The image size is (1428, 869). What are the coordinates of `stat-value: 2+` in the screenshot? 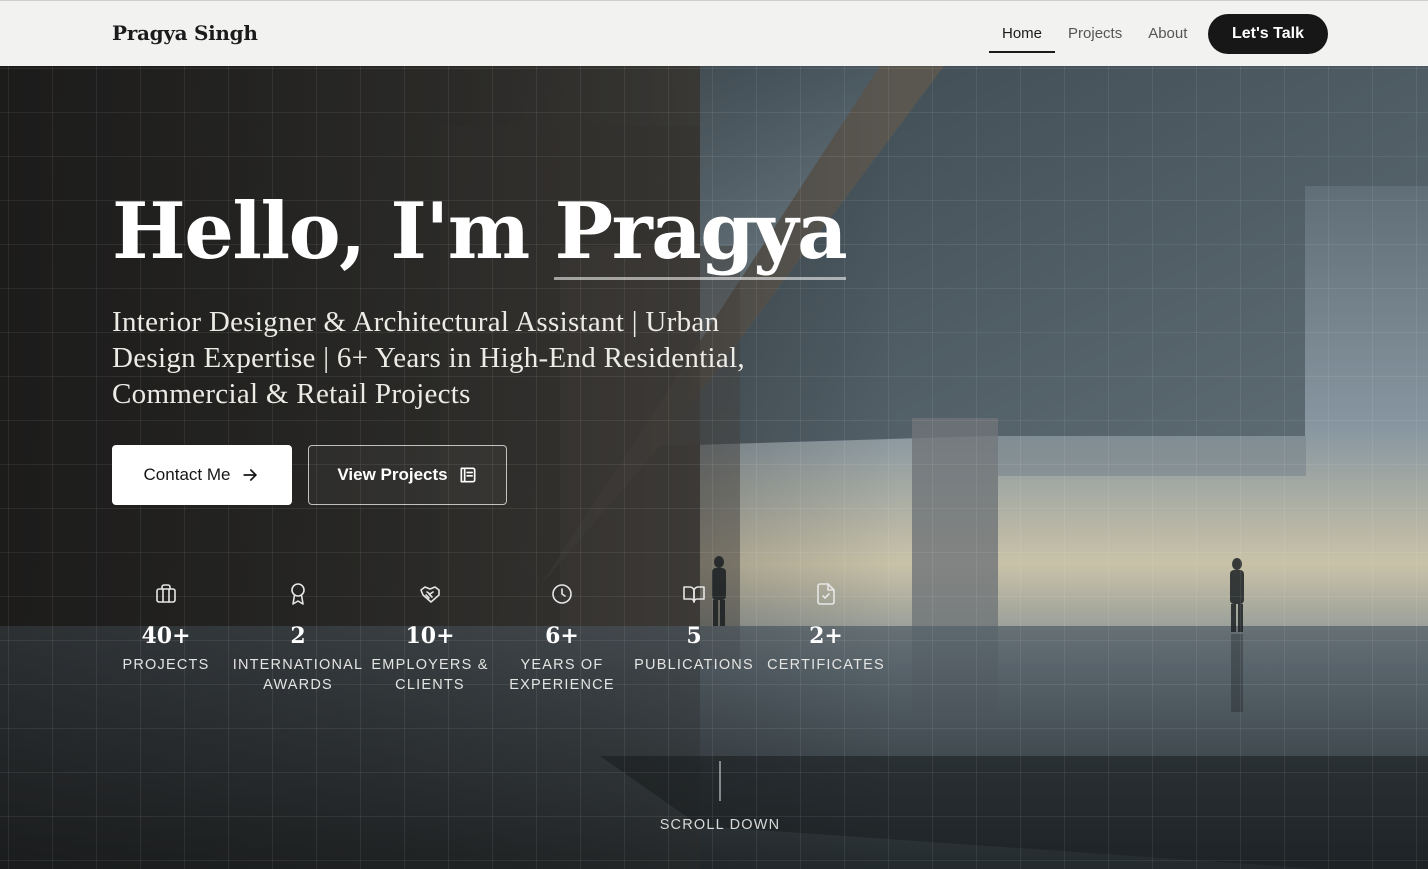 It's located at (826, 636).